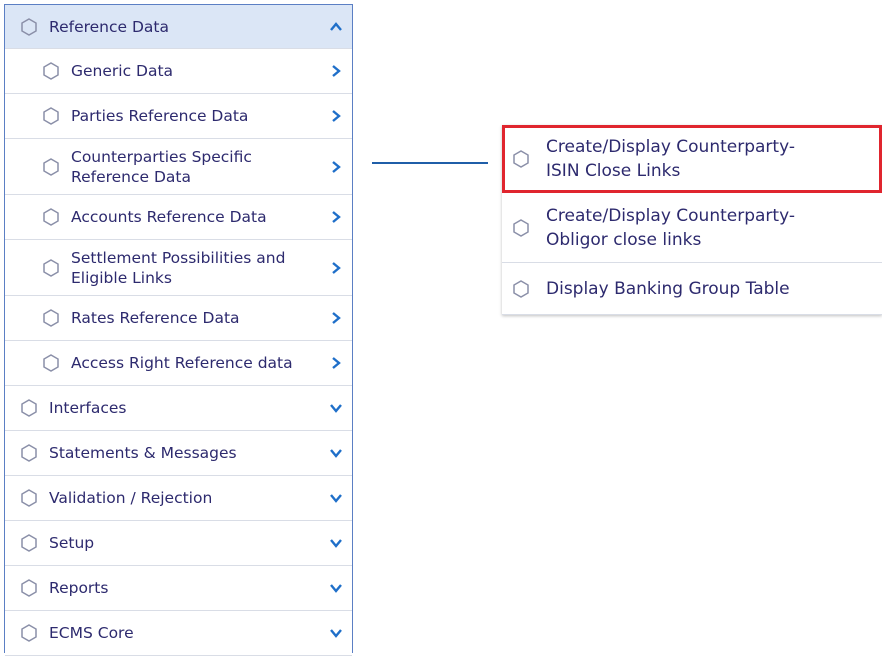 This screenshot has width=882, height=656. Describe the element at coordinates (131, 498) in the screenshot. I see `nav-item-validation-rejection-label: Validation / Rejection` at that location.